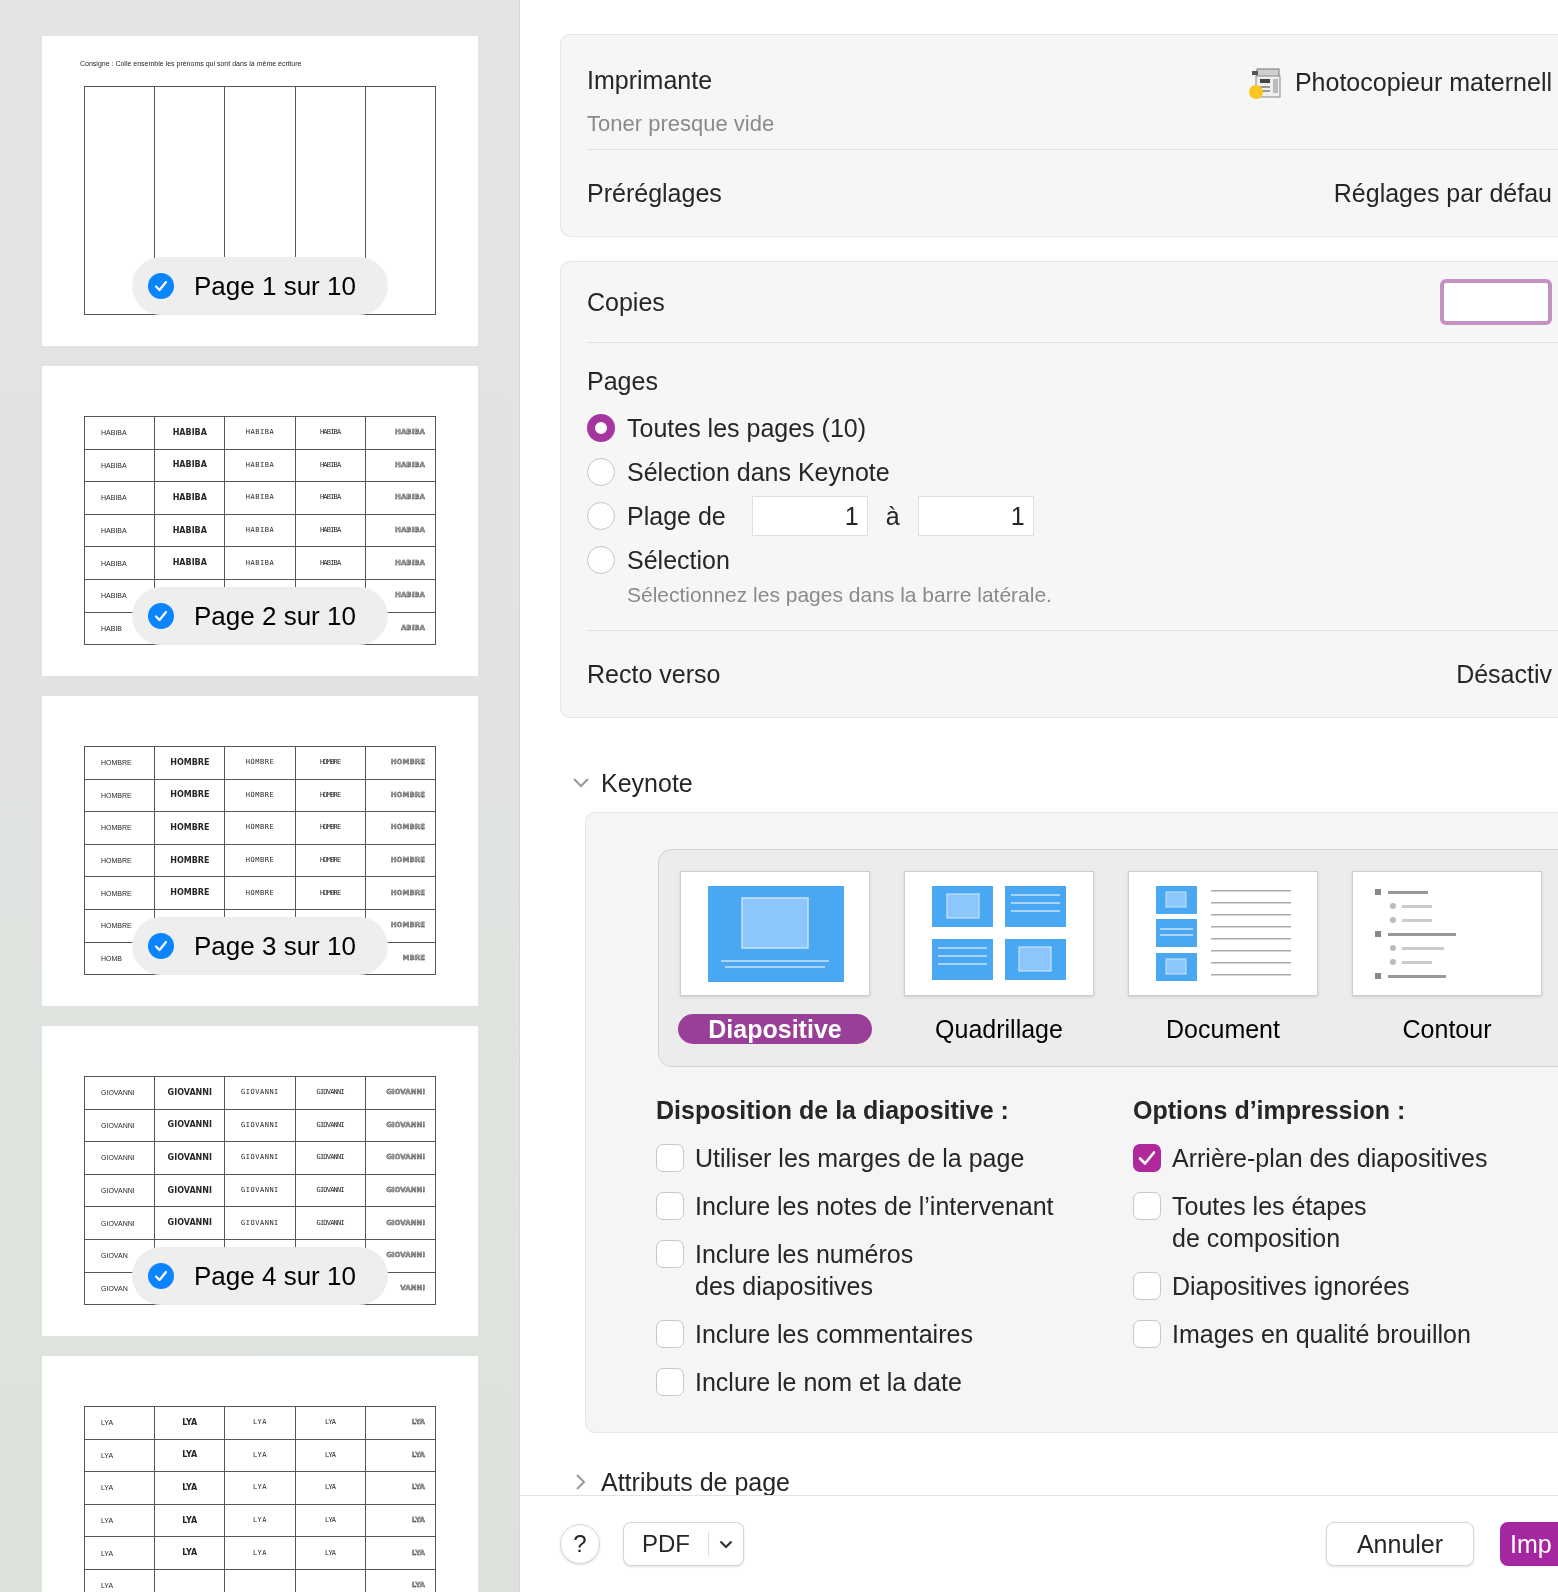  I want to click on print-button: Imp, so click(1529, 1544).